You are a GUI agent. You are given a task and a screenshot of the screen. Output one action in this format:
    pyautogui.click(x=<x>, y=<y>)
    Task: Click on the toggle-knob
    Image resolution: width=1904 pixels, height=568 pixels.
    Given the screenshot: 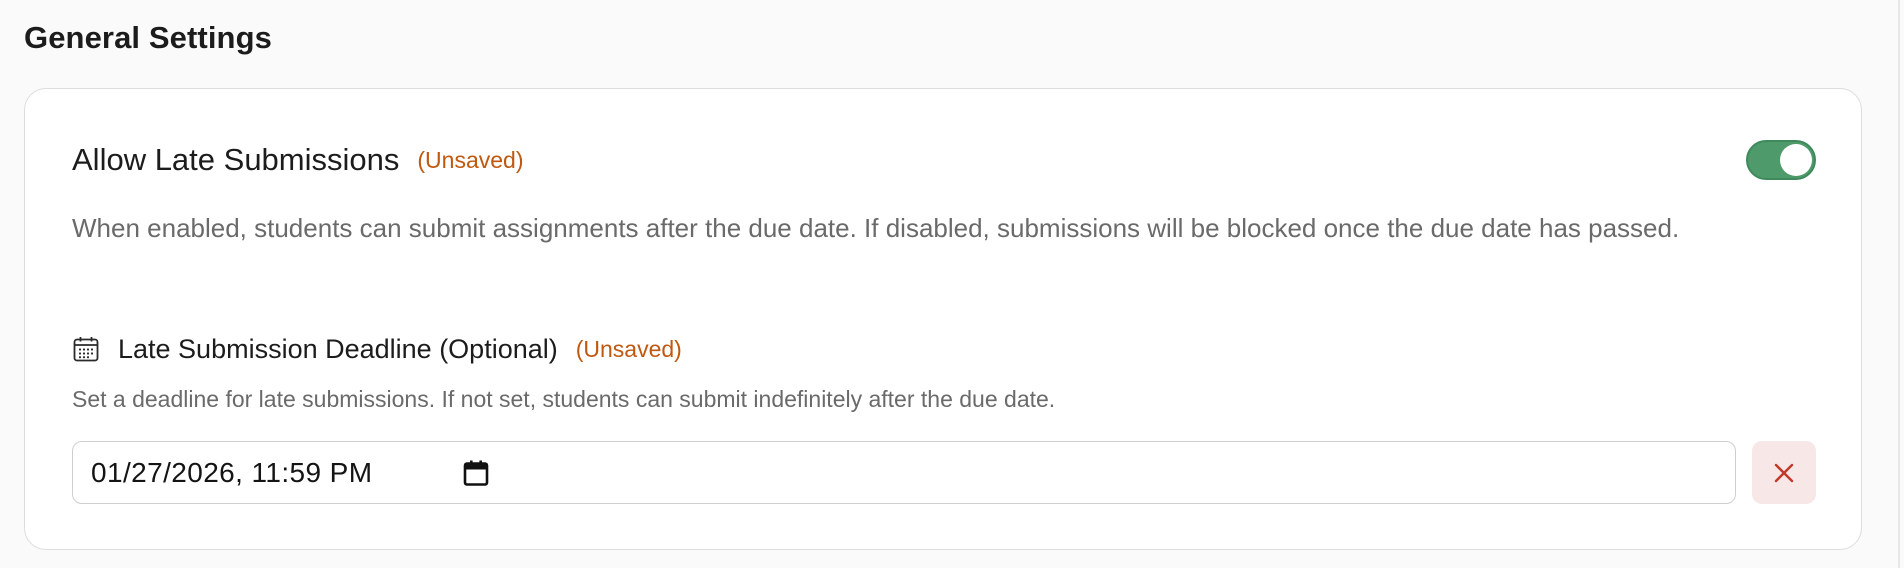 What is the action you would take?
    pyautogui.click(x=1796, y=160)
    